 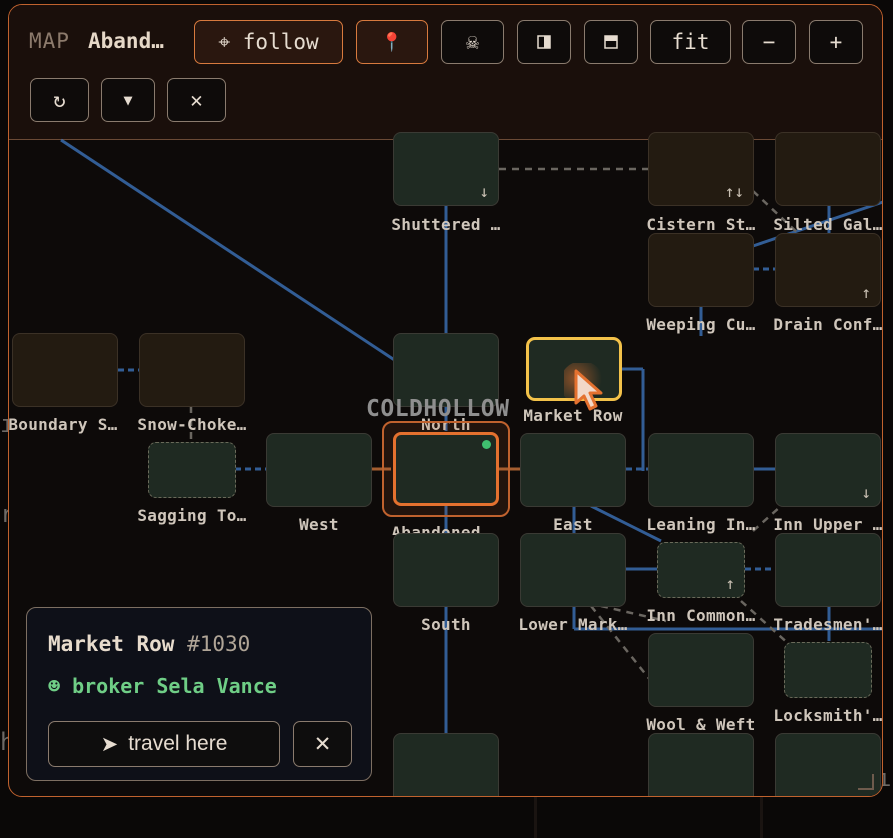 What do you see at coordinates (701, 670) in the screenshot?
I see `room-wool-weft` at bounding box center [701, 670].